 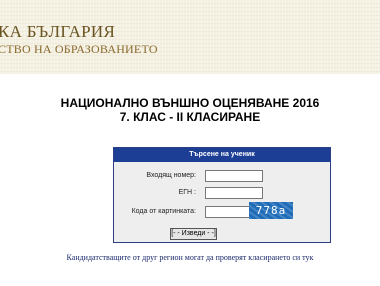 What do you see at coordinates (271, 210) in the screenshot?
I see `captcha-image: 778a` at bounding box center [271, 210].